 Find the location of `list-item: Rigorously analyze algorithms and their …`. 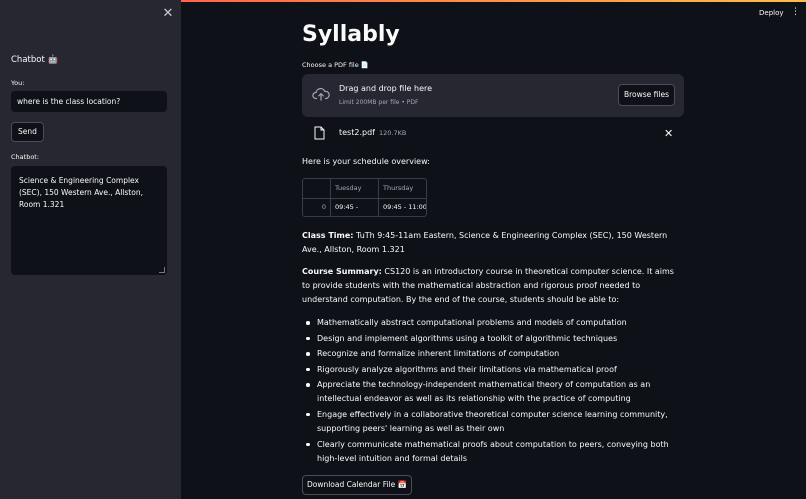

list-item: Rigorously analyze algorithms and their … is located at coordinates (492, 370).